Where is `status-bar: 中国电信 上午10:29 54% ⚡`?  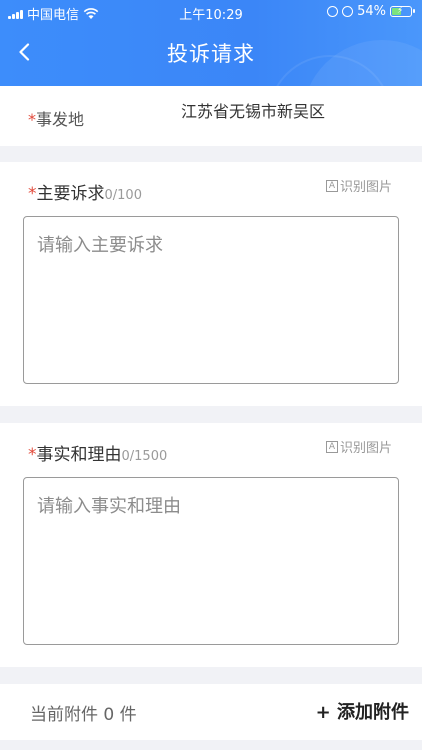 status-bar: 中国电信 上午10:29 54% ⚡ is located at coordinates (211, 12).